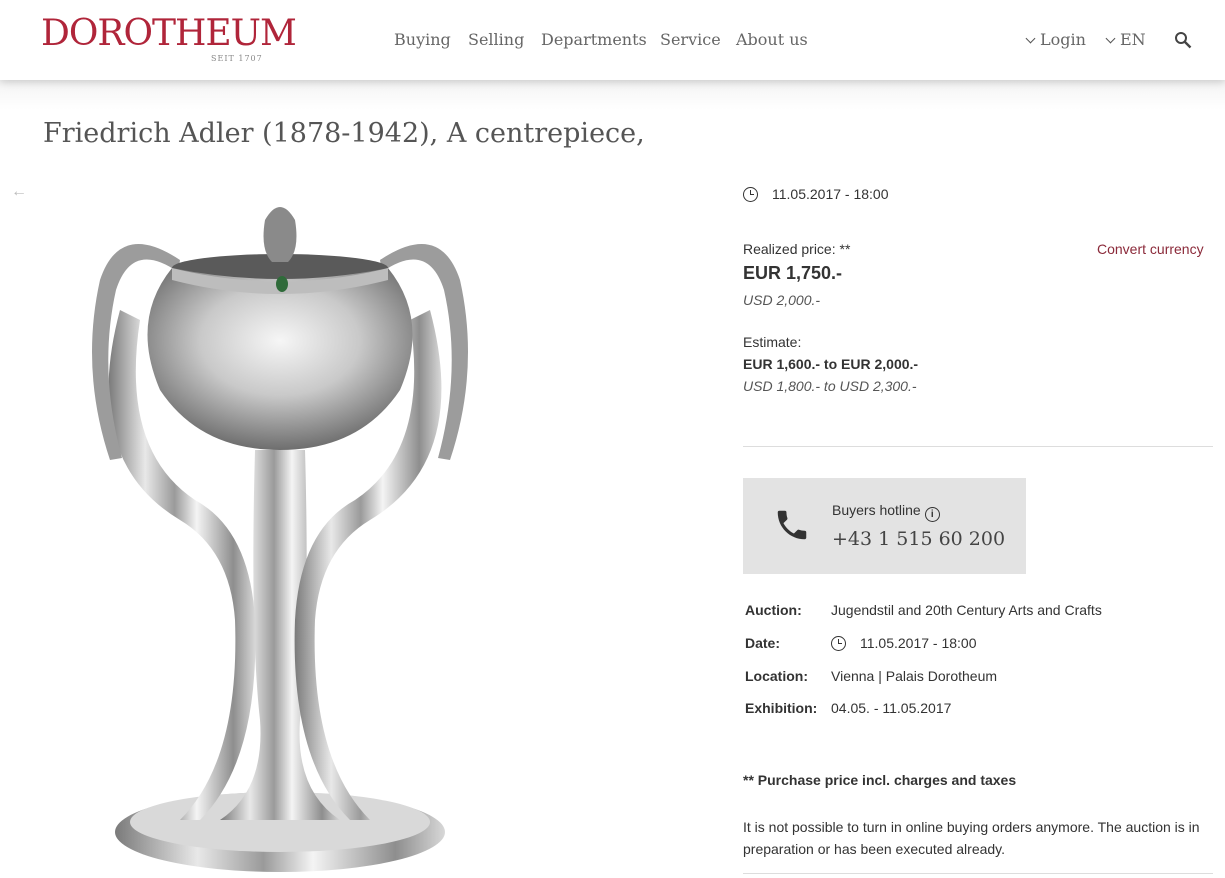 This screenshot has width=1225, height=878. I want to click on realized-price-usd: USD 2,000.-, so click(782, 300).